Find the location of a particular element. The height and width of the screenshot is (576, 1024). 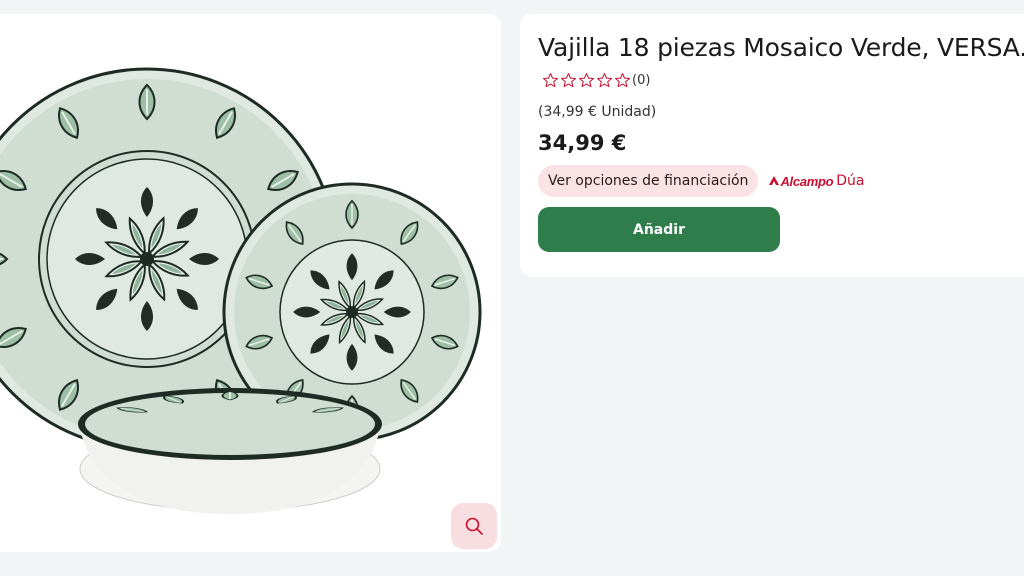

zoom-button is located at coordinates (474, 526).